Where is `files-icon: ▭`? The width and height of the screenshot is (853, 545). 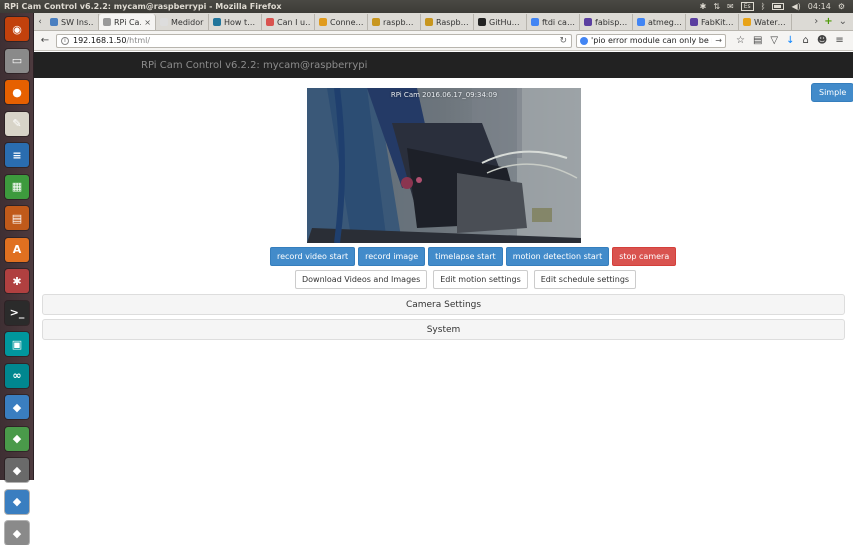
files-icon: ▭ is located at coordinates (17, 60).